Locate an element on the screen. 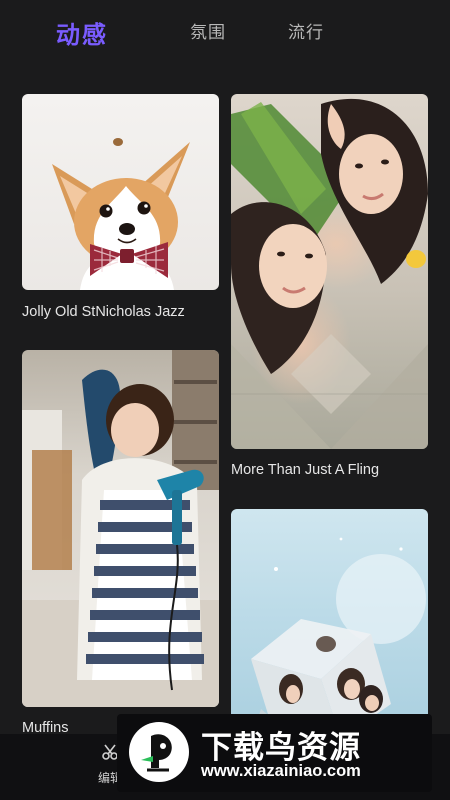 The height and width of the screenshot is (800, 450). card-title: Jolly Old StNicholas Jazz is located at coordinates (103, 312).